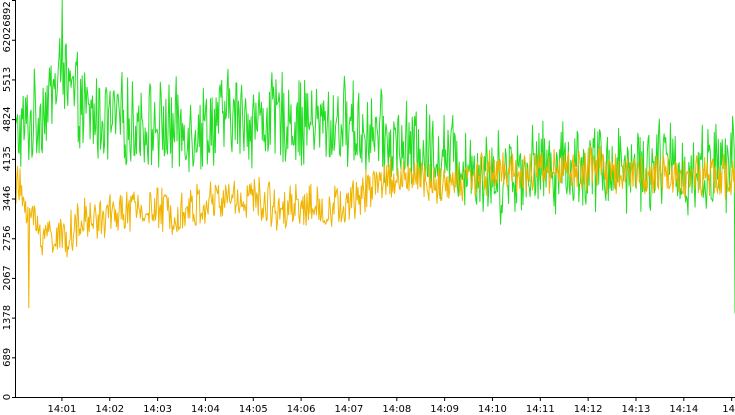 Image resolution: width=735 pixels, height=415 pixels. Describe the element at coordinates (7, 277) in the screenshot. I see `y-tick-label: 2067` at that location.